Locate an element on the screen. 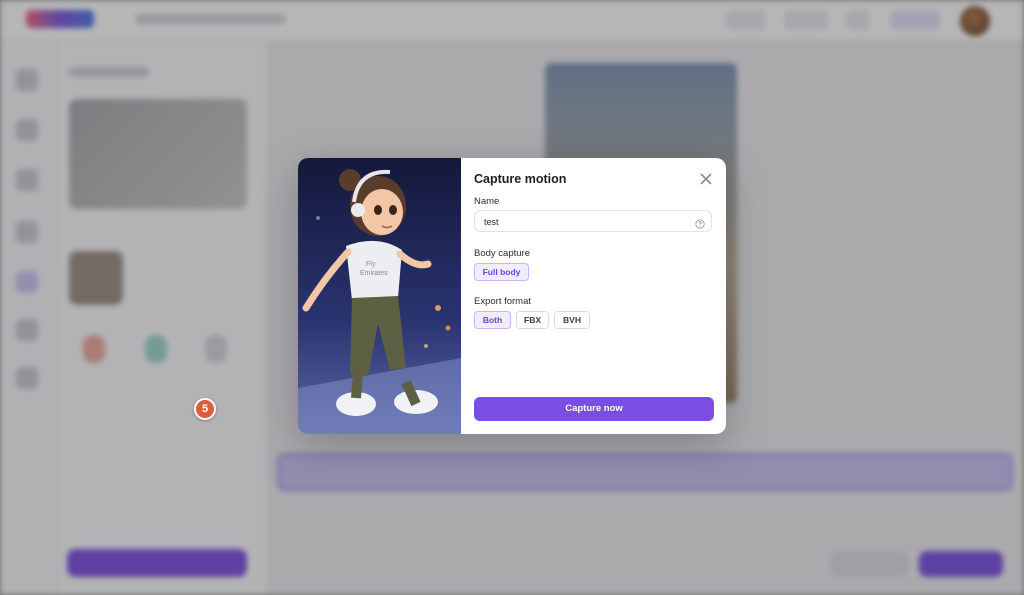 This screenshot has height=595, width=1024. body-capture-label: Body capture is located at coordinates (502, 253).